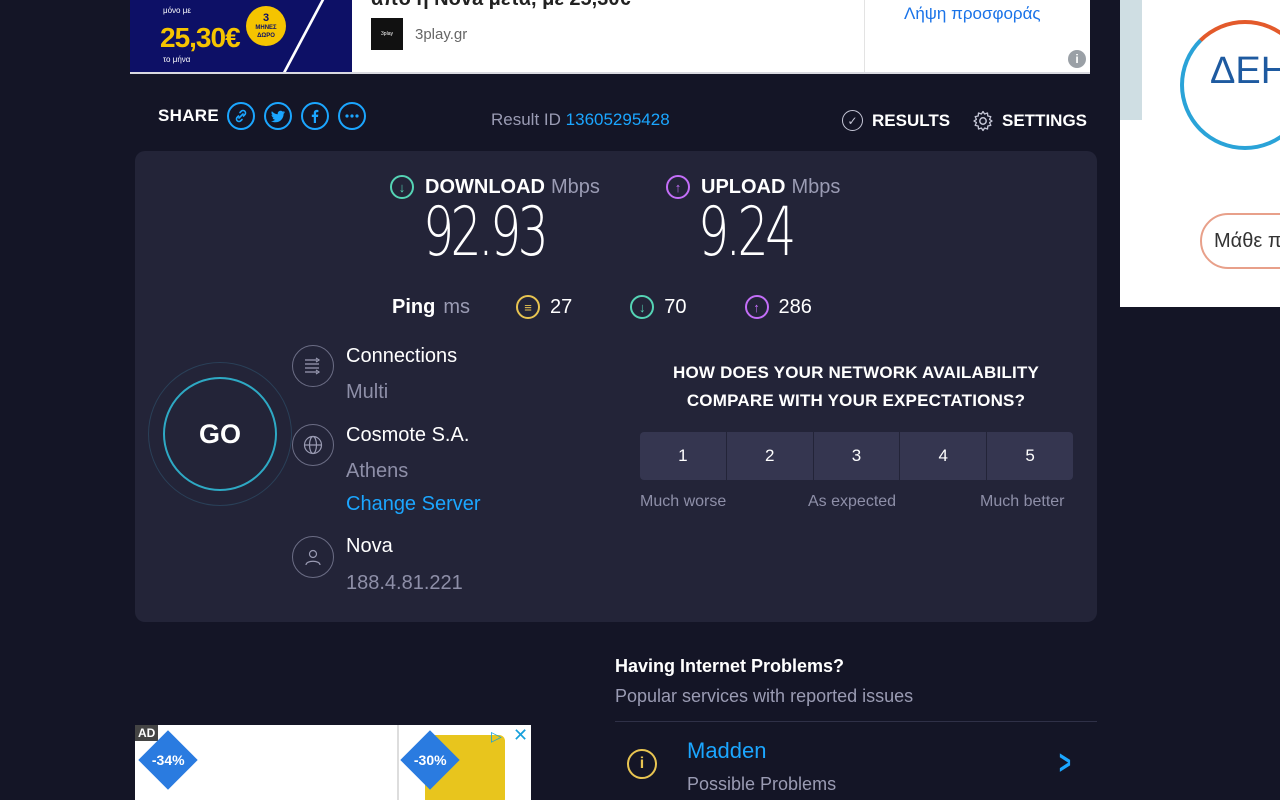  Describe the element at coordinates (486, 232) in the screenshot. I see `download-value: 92.93` at that location.